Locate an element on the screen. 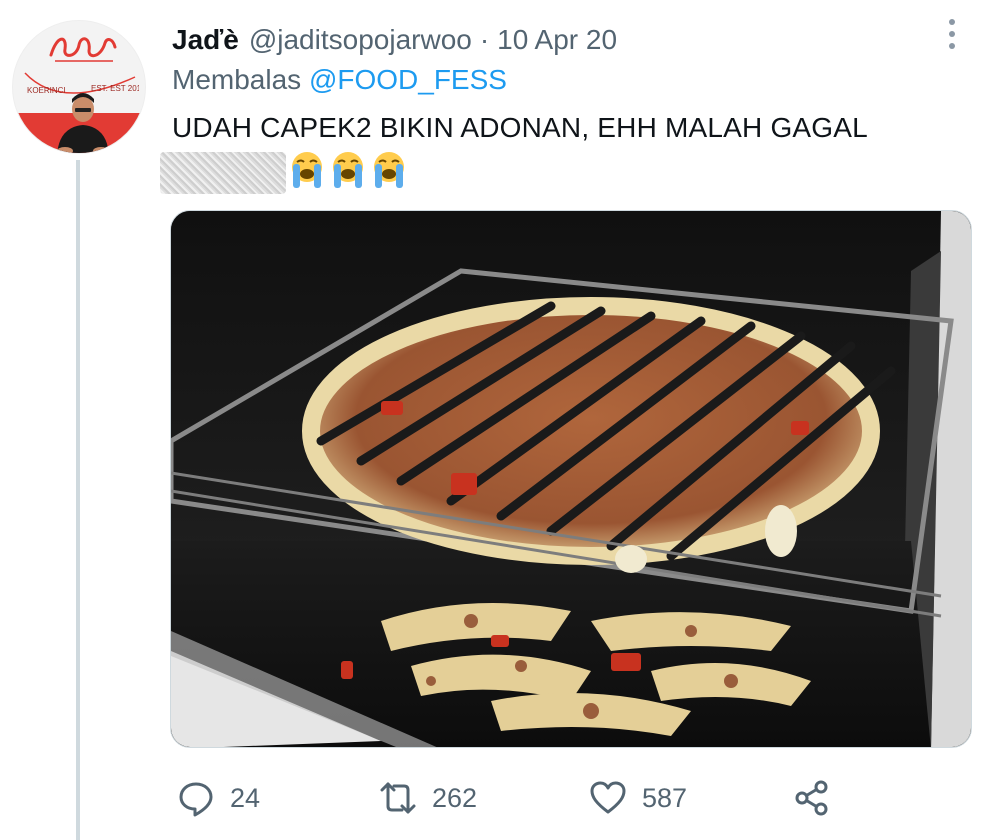 The height and width of the screenshot is (840, 1000). share-button is located at coordinates (812, 798).